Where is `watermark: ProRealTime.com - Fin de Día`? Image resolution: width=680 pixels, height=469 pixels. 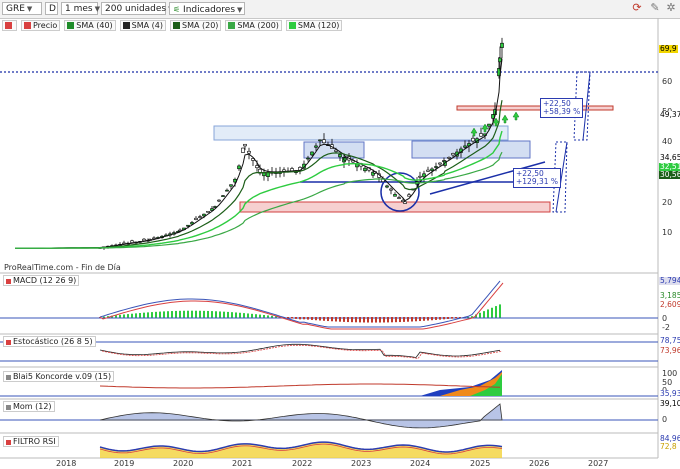 watermark: ProRealTime.com - Fin de Día is located at coordinates (62, 267).